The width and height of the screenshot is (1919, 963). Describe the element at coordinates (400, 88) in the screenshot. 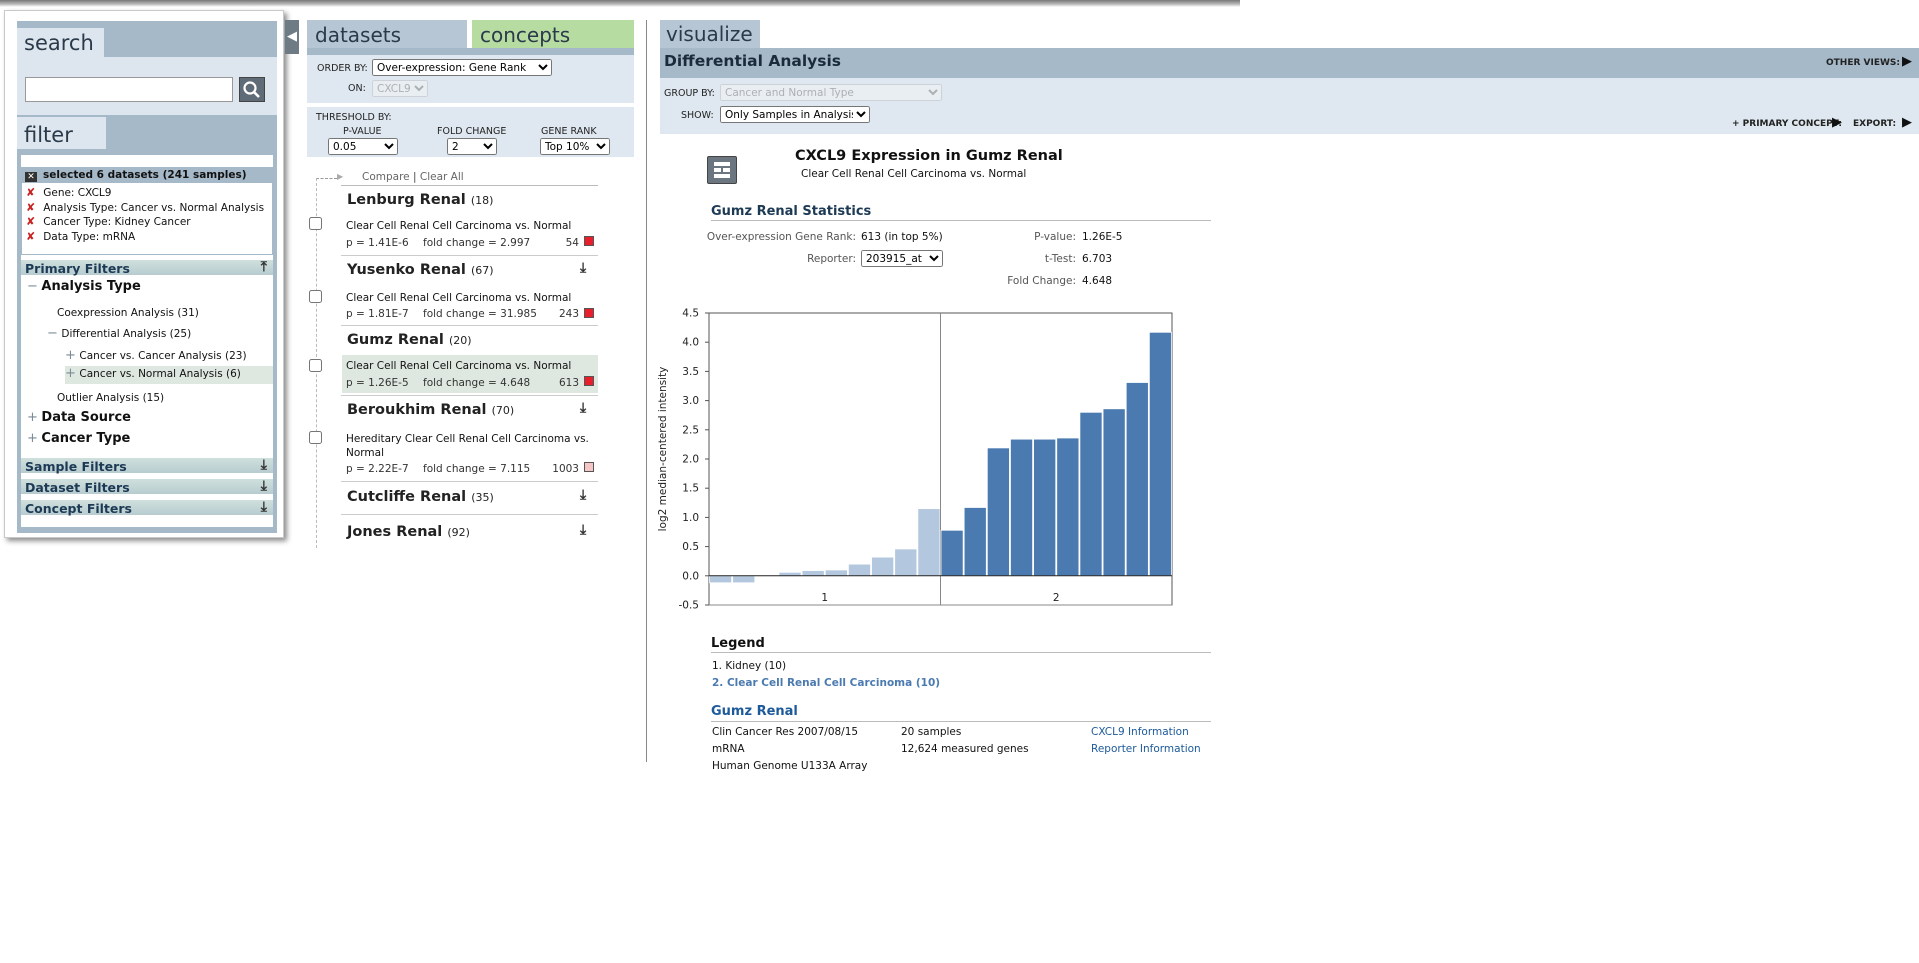

I see `on-select: CXCL9` at that location.